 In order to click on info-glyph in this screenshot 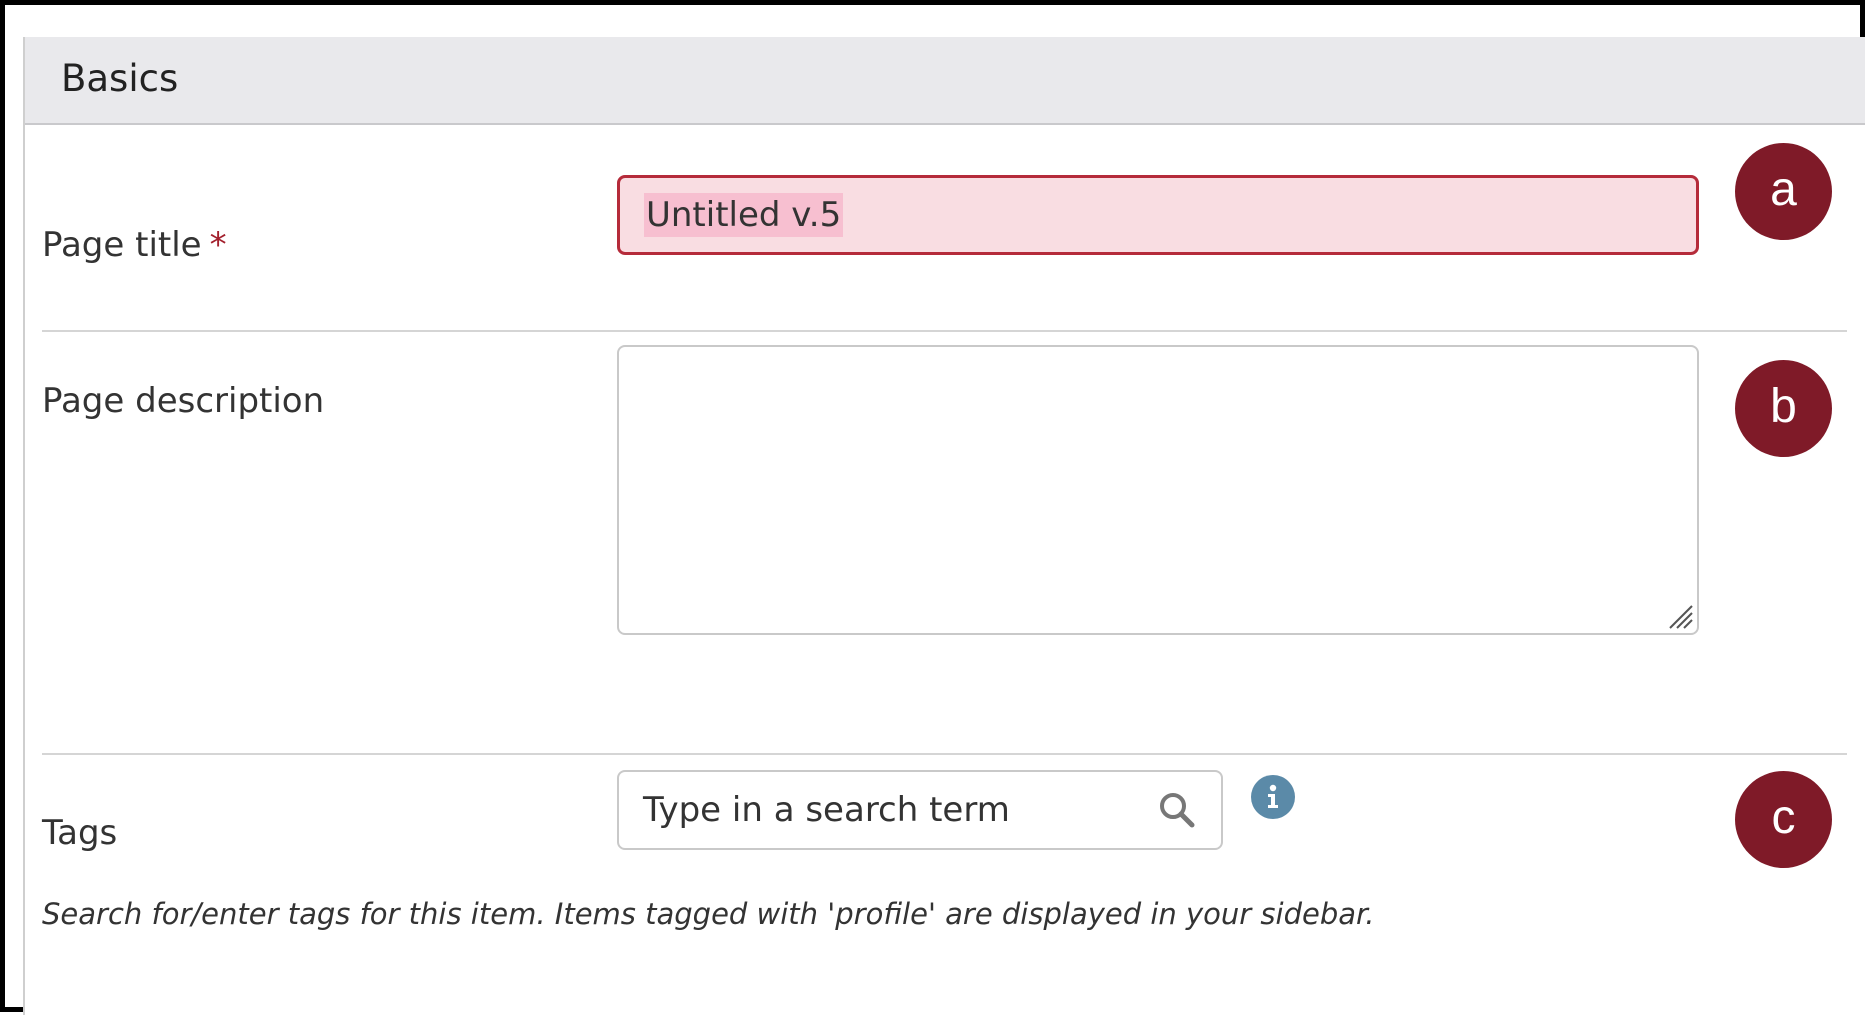, I will do `click(1273, 796)`.